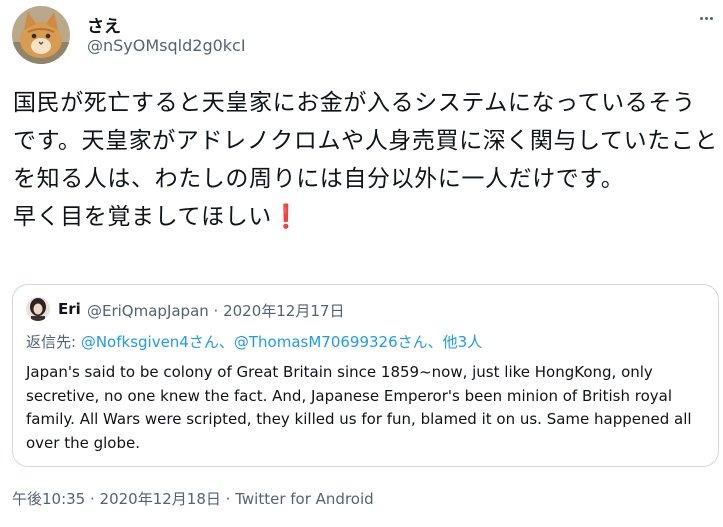  Describe the element at coordinates (41, 35) in the screenshot. I see `author-avatar` at that location.